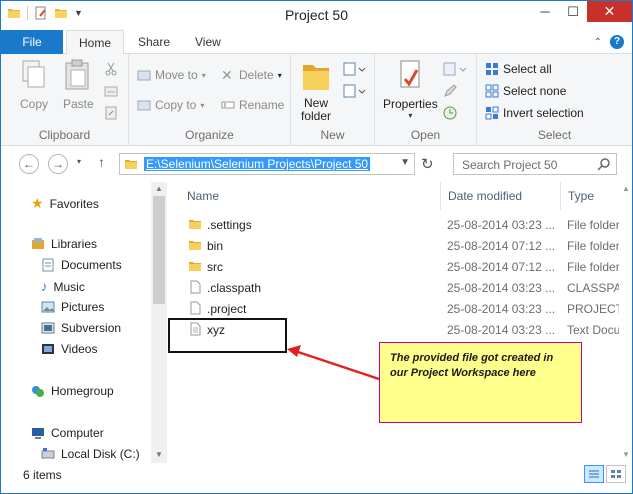 Image resolution: width=633 pixels, height=494 pixels. I want to click on new-folder-icon, so click(316, 77).